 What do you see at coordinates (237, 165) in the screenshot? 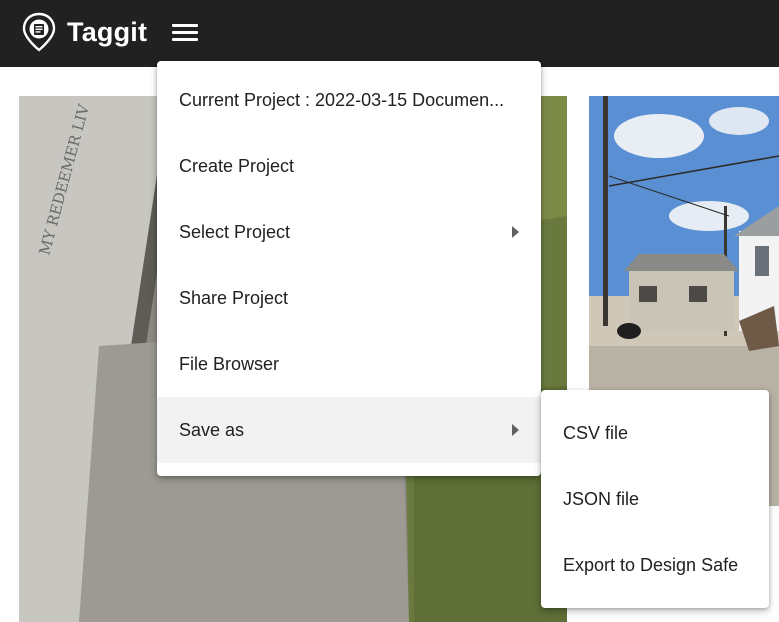
I see `menu-item-label: Create Project` at bounding box center [237, 165].